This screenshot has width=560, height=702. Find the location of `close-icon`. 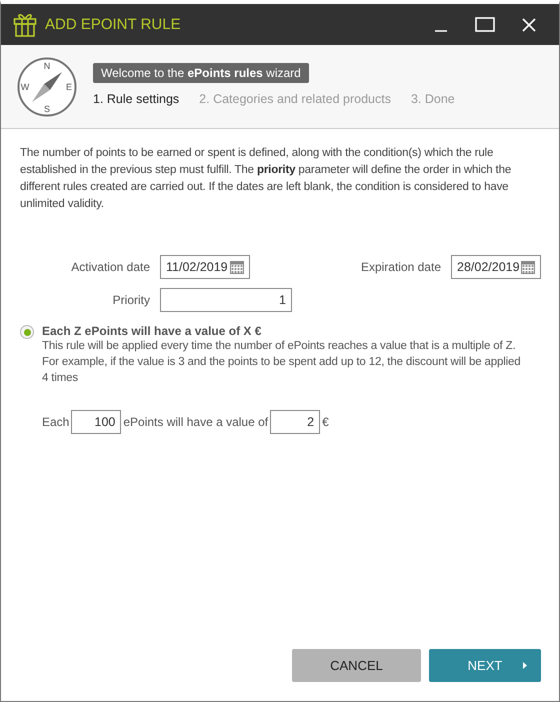

close-icon is located at coordinates (529, 25).